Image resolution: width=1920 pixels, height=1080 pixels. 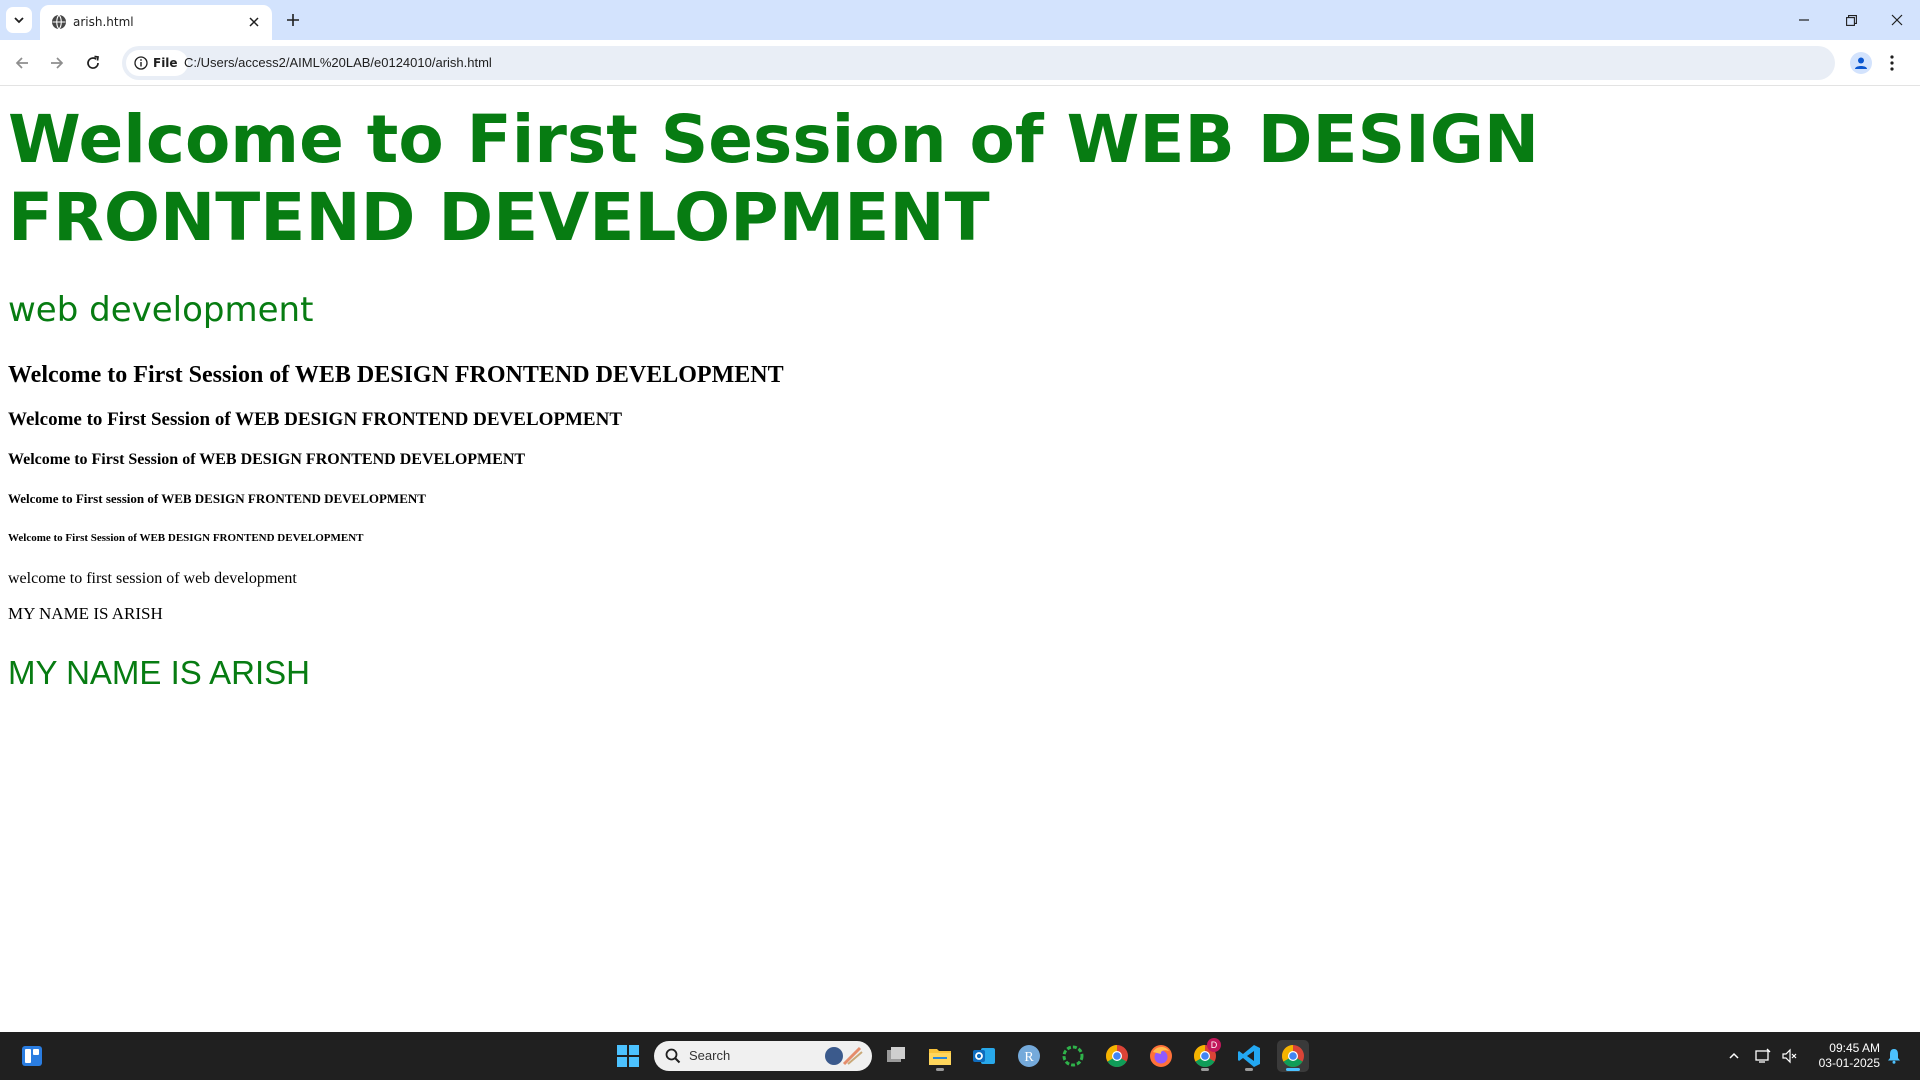 I want to click on taskbar-clock: 09:45 AM 03-01-2025, so click(x=1840, y=1056).